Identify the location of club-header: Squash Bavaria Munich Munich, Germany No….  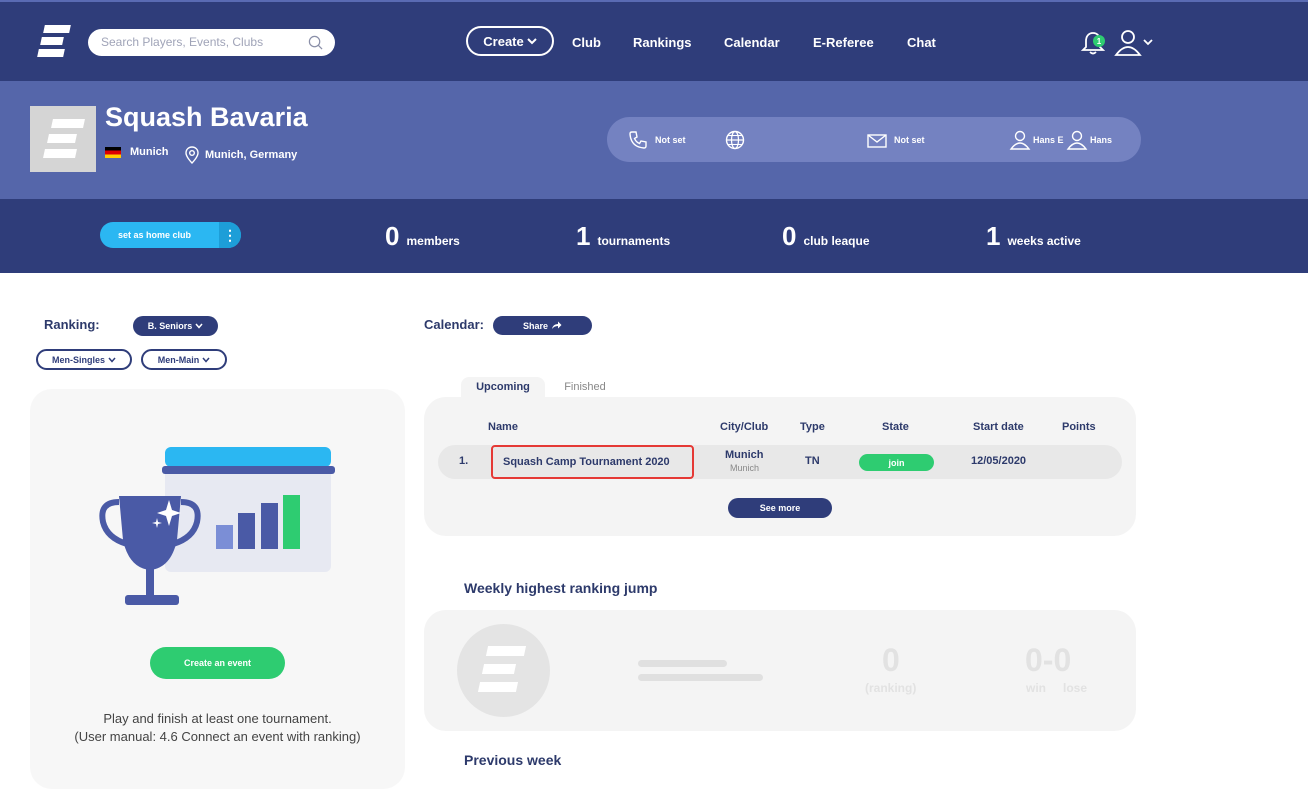
(654, 140).